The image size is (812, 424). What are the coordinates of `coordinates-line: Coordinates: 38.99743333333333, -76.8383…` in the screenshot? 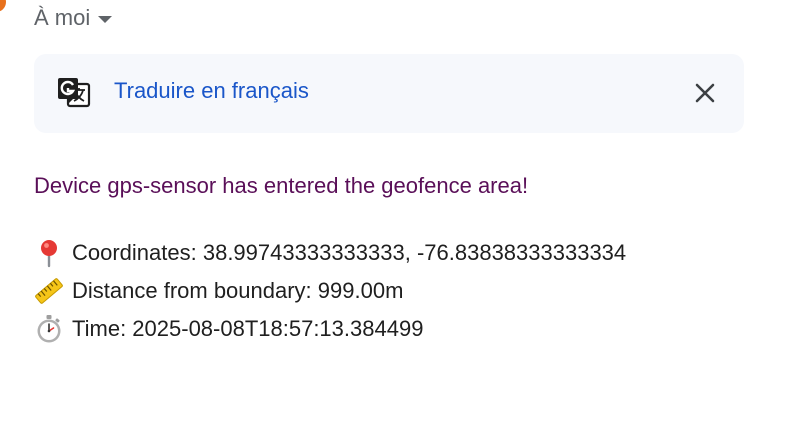 It's located at (404, 253).